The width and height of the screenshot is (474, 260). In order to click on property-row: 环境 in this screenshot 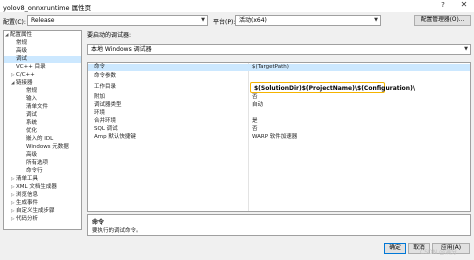, I will do `click(279, 113)`.